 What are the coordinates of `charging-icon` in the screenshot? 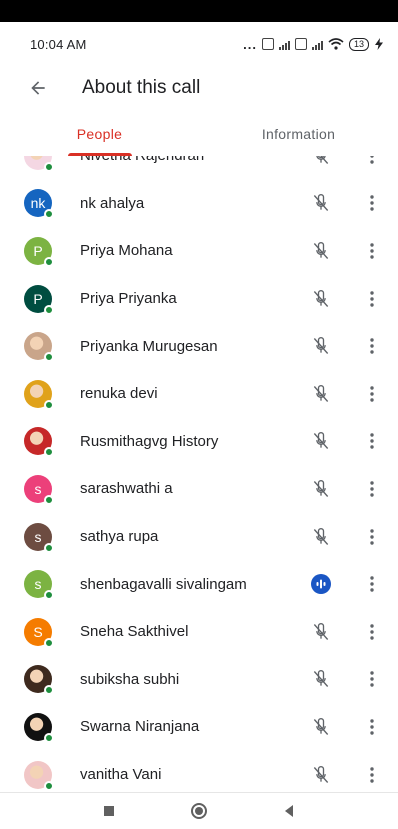 It's located at (379, 44).